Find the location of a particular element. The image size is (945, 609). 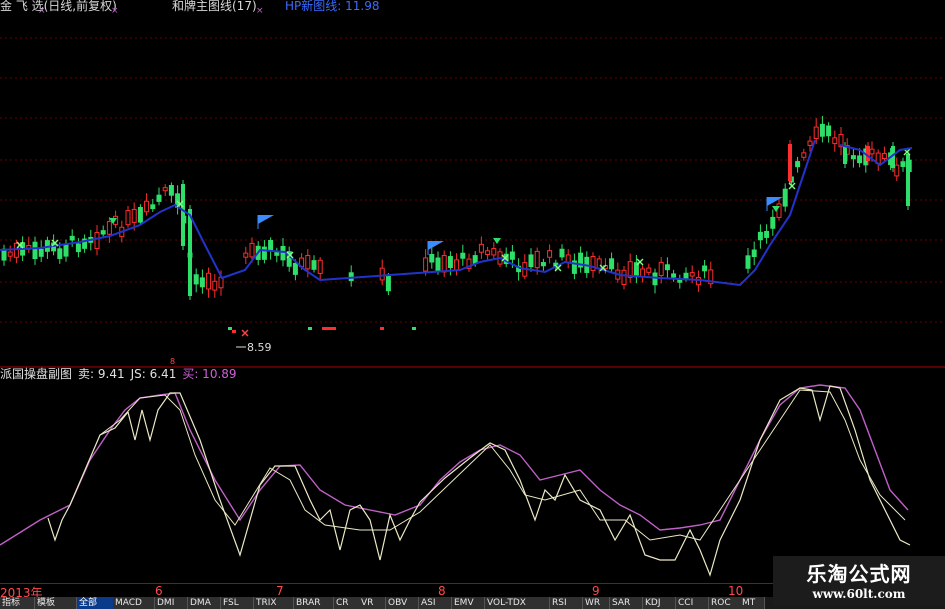

tab-vol-tdx: VOL-TDX is located at coordinates (517, 603).